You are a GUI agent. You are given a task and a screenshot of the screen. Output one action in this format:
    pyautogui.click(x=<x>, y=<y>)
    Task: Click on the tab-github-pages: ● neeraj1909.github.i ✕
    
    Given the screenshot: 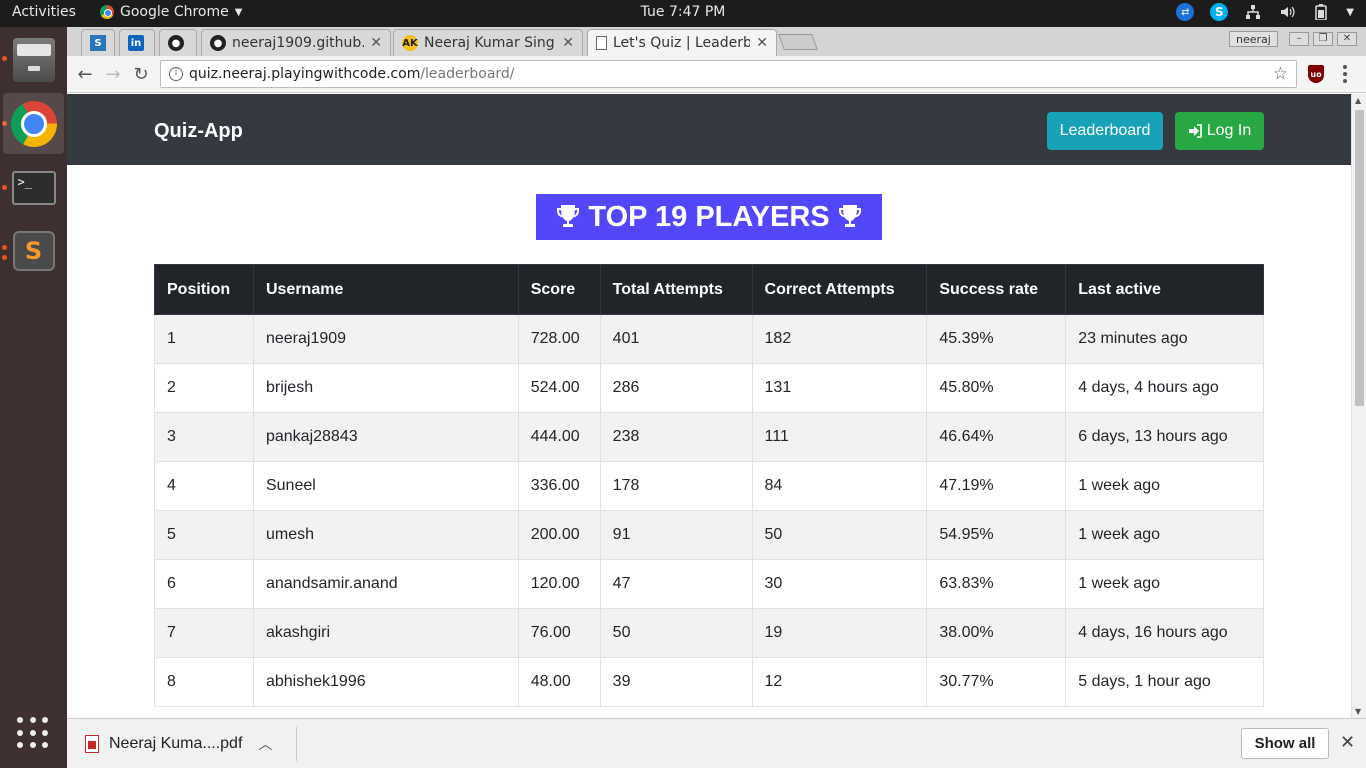 What is the action you would take?
    pyautogui.click(x=296, y=42)
    